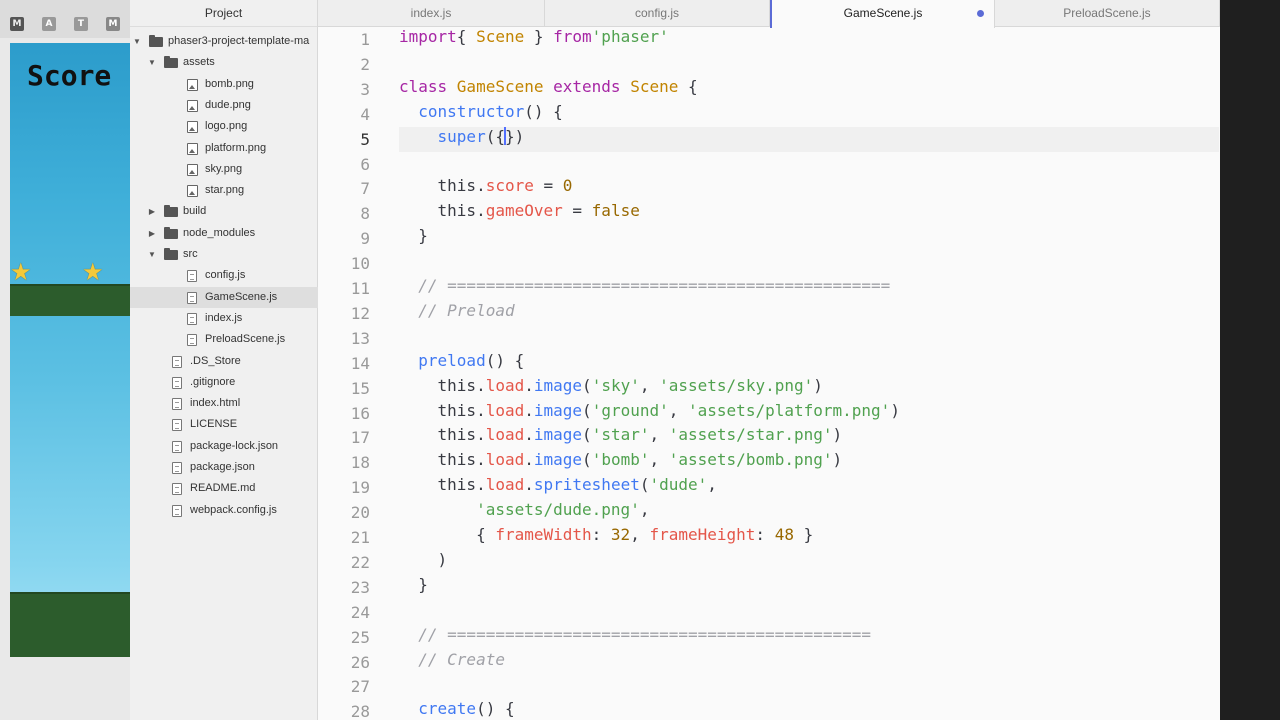 The width and height of the screenshot is (1280, 720). I want to click on tree-file: LICENSE, so click(224, 424).